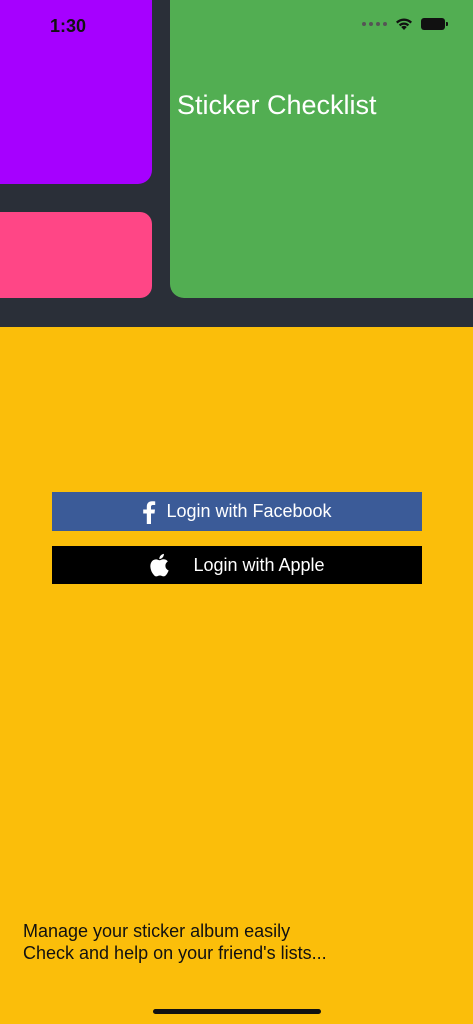 The width and height of the screenshot is (473, 1024). What do you see at coordinates (159, 565) in the screenshot?
I see `apple-icon` at bounding box center [159, 565].